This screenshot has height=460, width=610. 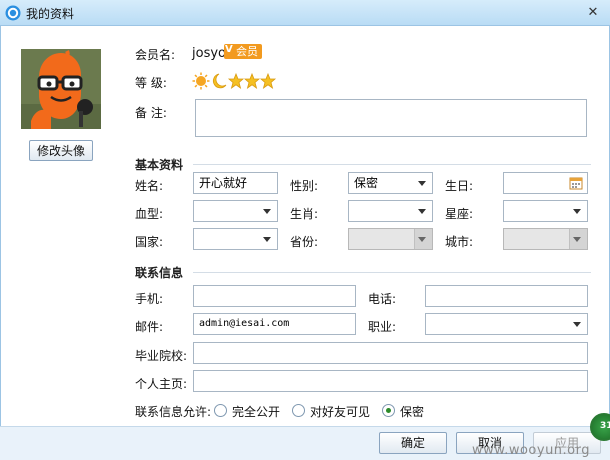 I want to click on email-input: admin@iesai.com, so click(x=274, y=324).